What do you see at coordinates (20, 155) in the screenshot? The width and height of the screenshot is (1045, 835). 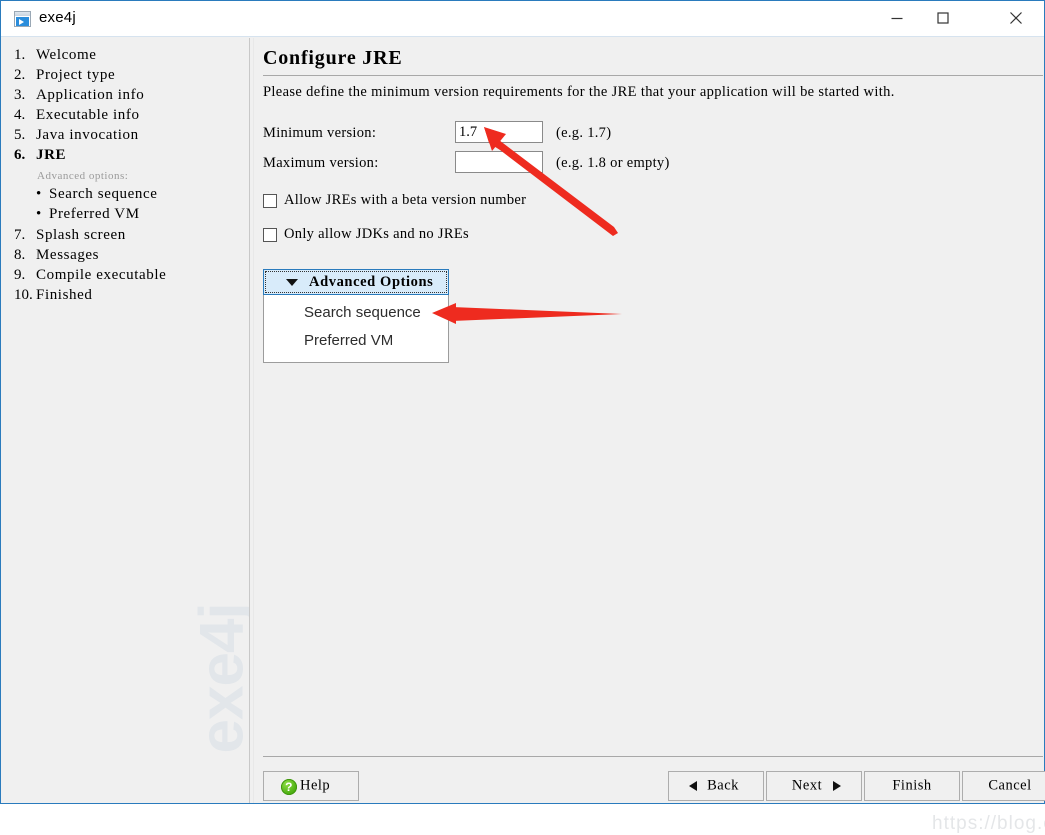 I see `step-number: 6.` at bounding box center [20, 155].